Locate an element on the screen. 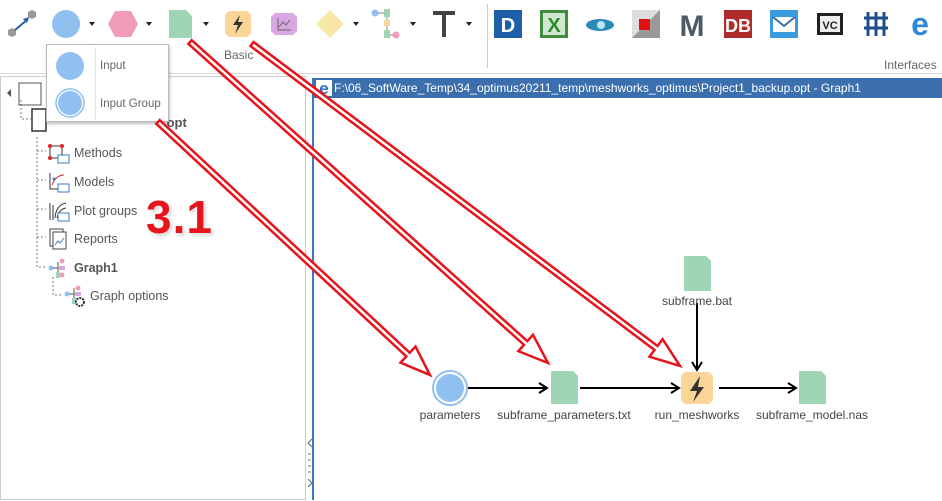 The width and height of the screenshot is (942, 501). decision-dropdown-arrow is located at coordinates (356, 24).